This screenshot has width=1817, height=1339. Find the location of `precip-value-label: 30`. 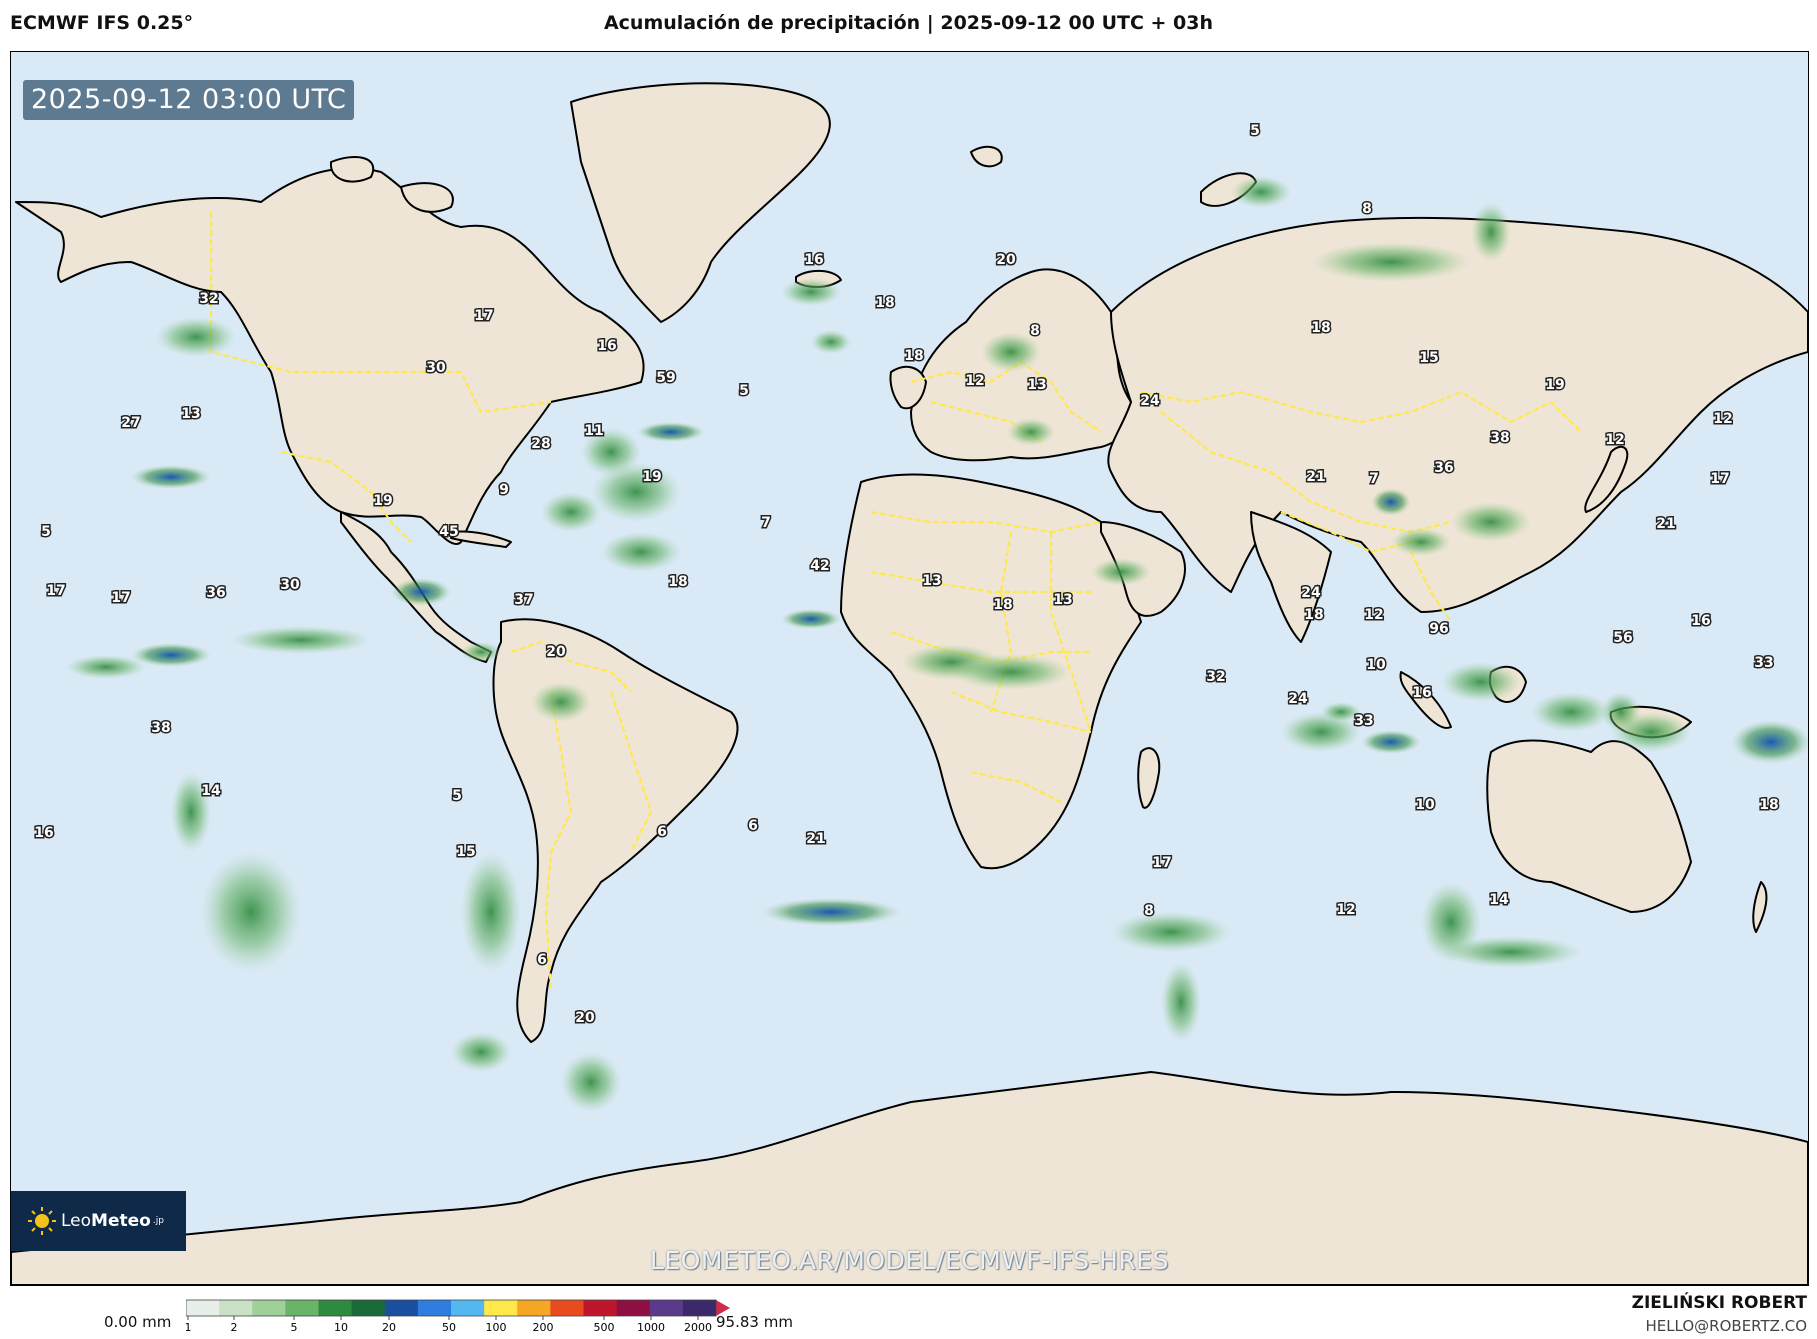

precip-value-label: 30 is located at coordinates (436, 368).